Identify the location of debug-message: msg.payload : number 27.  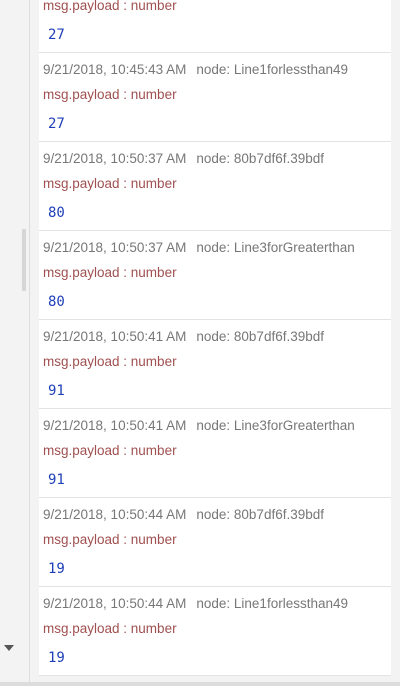
(215, 26).